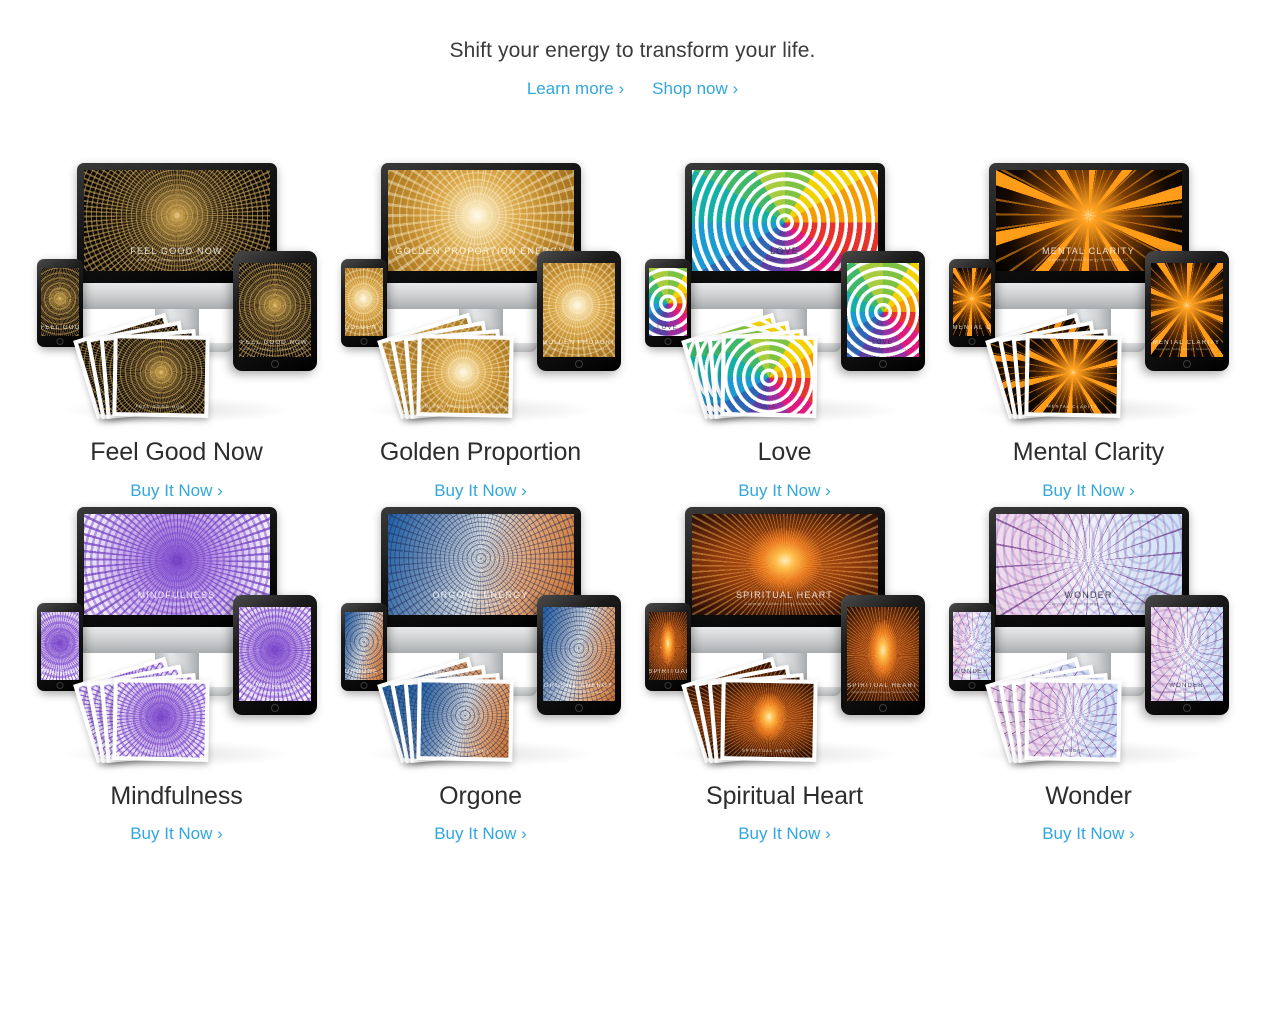  Describe the element at coordinates (176, 452) in the screenshot. I see `product-title: Feel Good Now` at that location.